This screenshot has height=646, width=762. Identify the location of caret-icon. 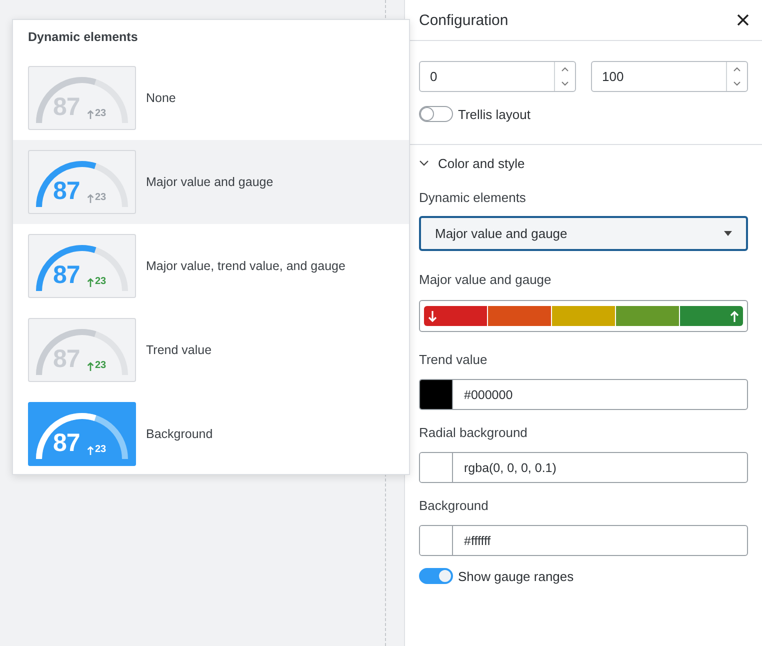
(728, 233).